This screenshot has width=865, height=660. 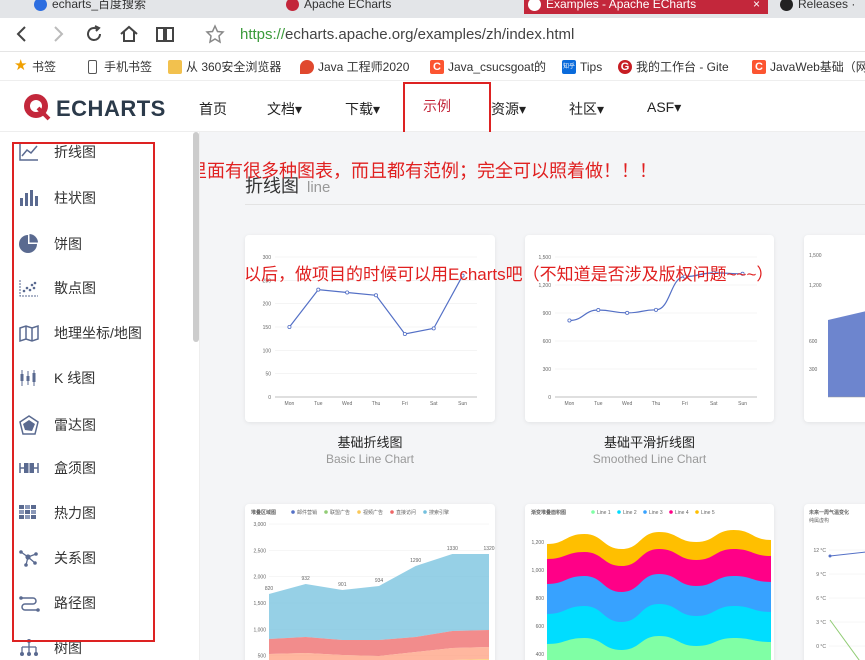 What do you see at coordinates (165, 34) in the screenshot?
I see `reader-button` at bounding box center [165, 34].